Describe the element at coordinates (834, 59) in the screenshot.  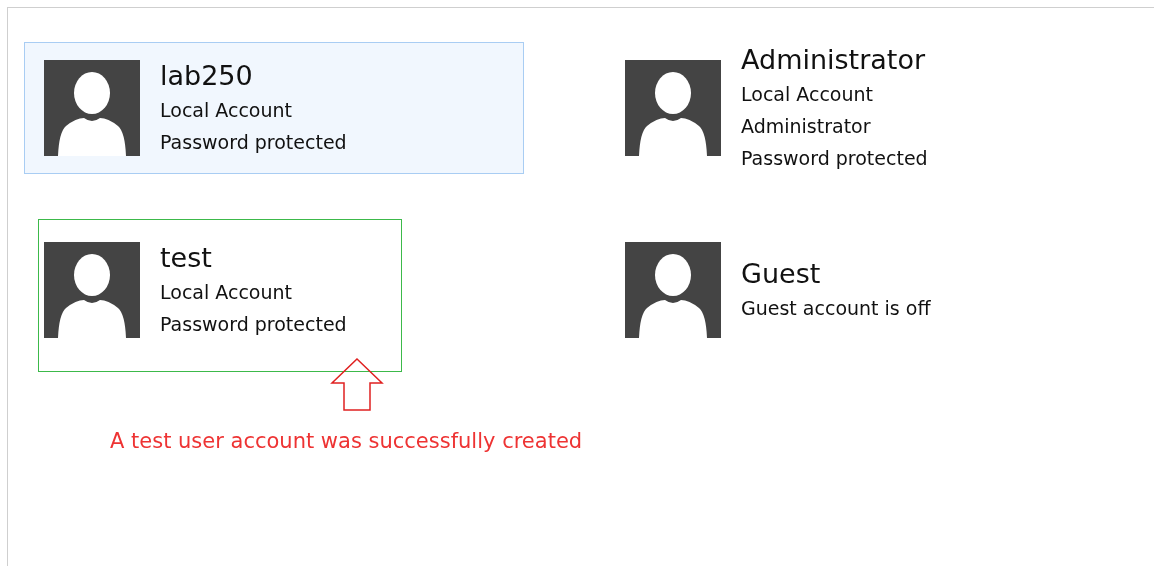
I see `account-name: Administrator` at that location.